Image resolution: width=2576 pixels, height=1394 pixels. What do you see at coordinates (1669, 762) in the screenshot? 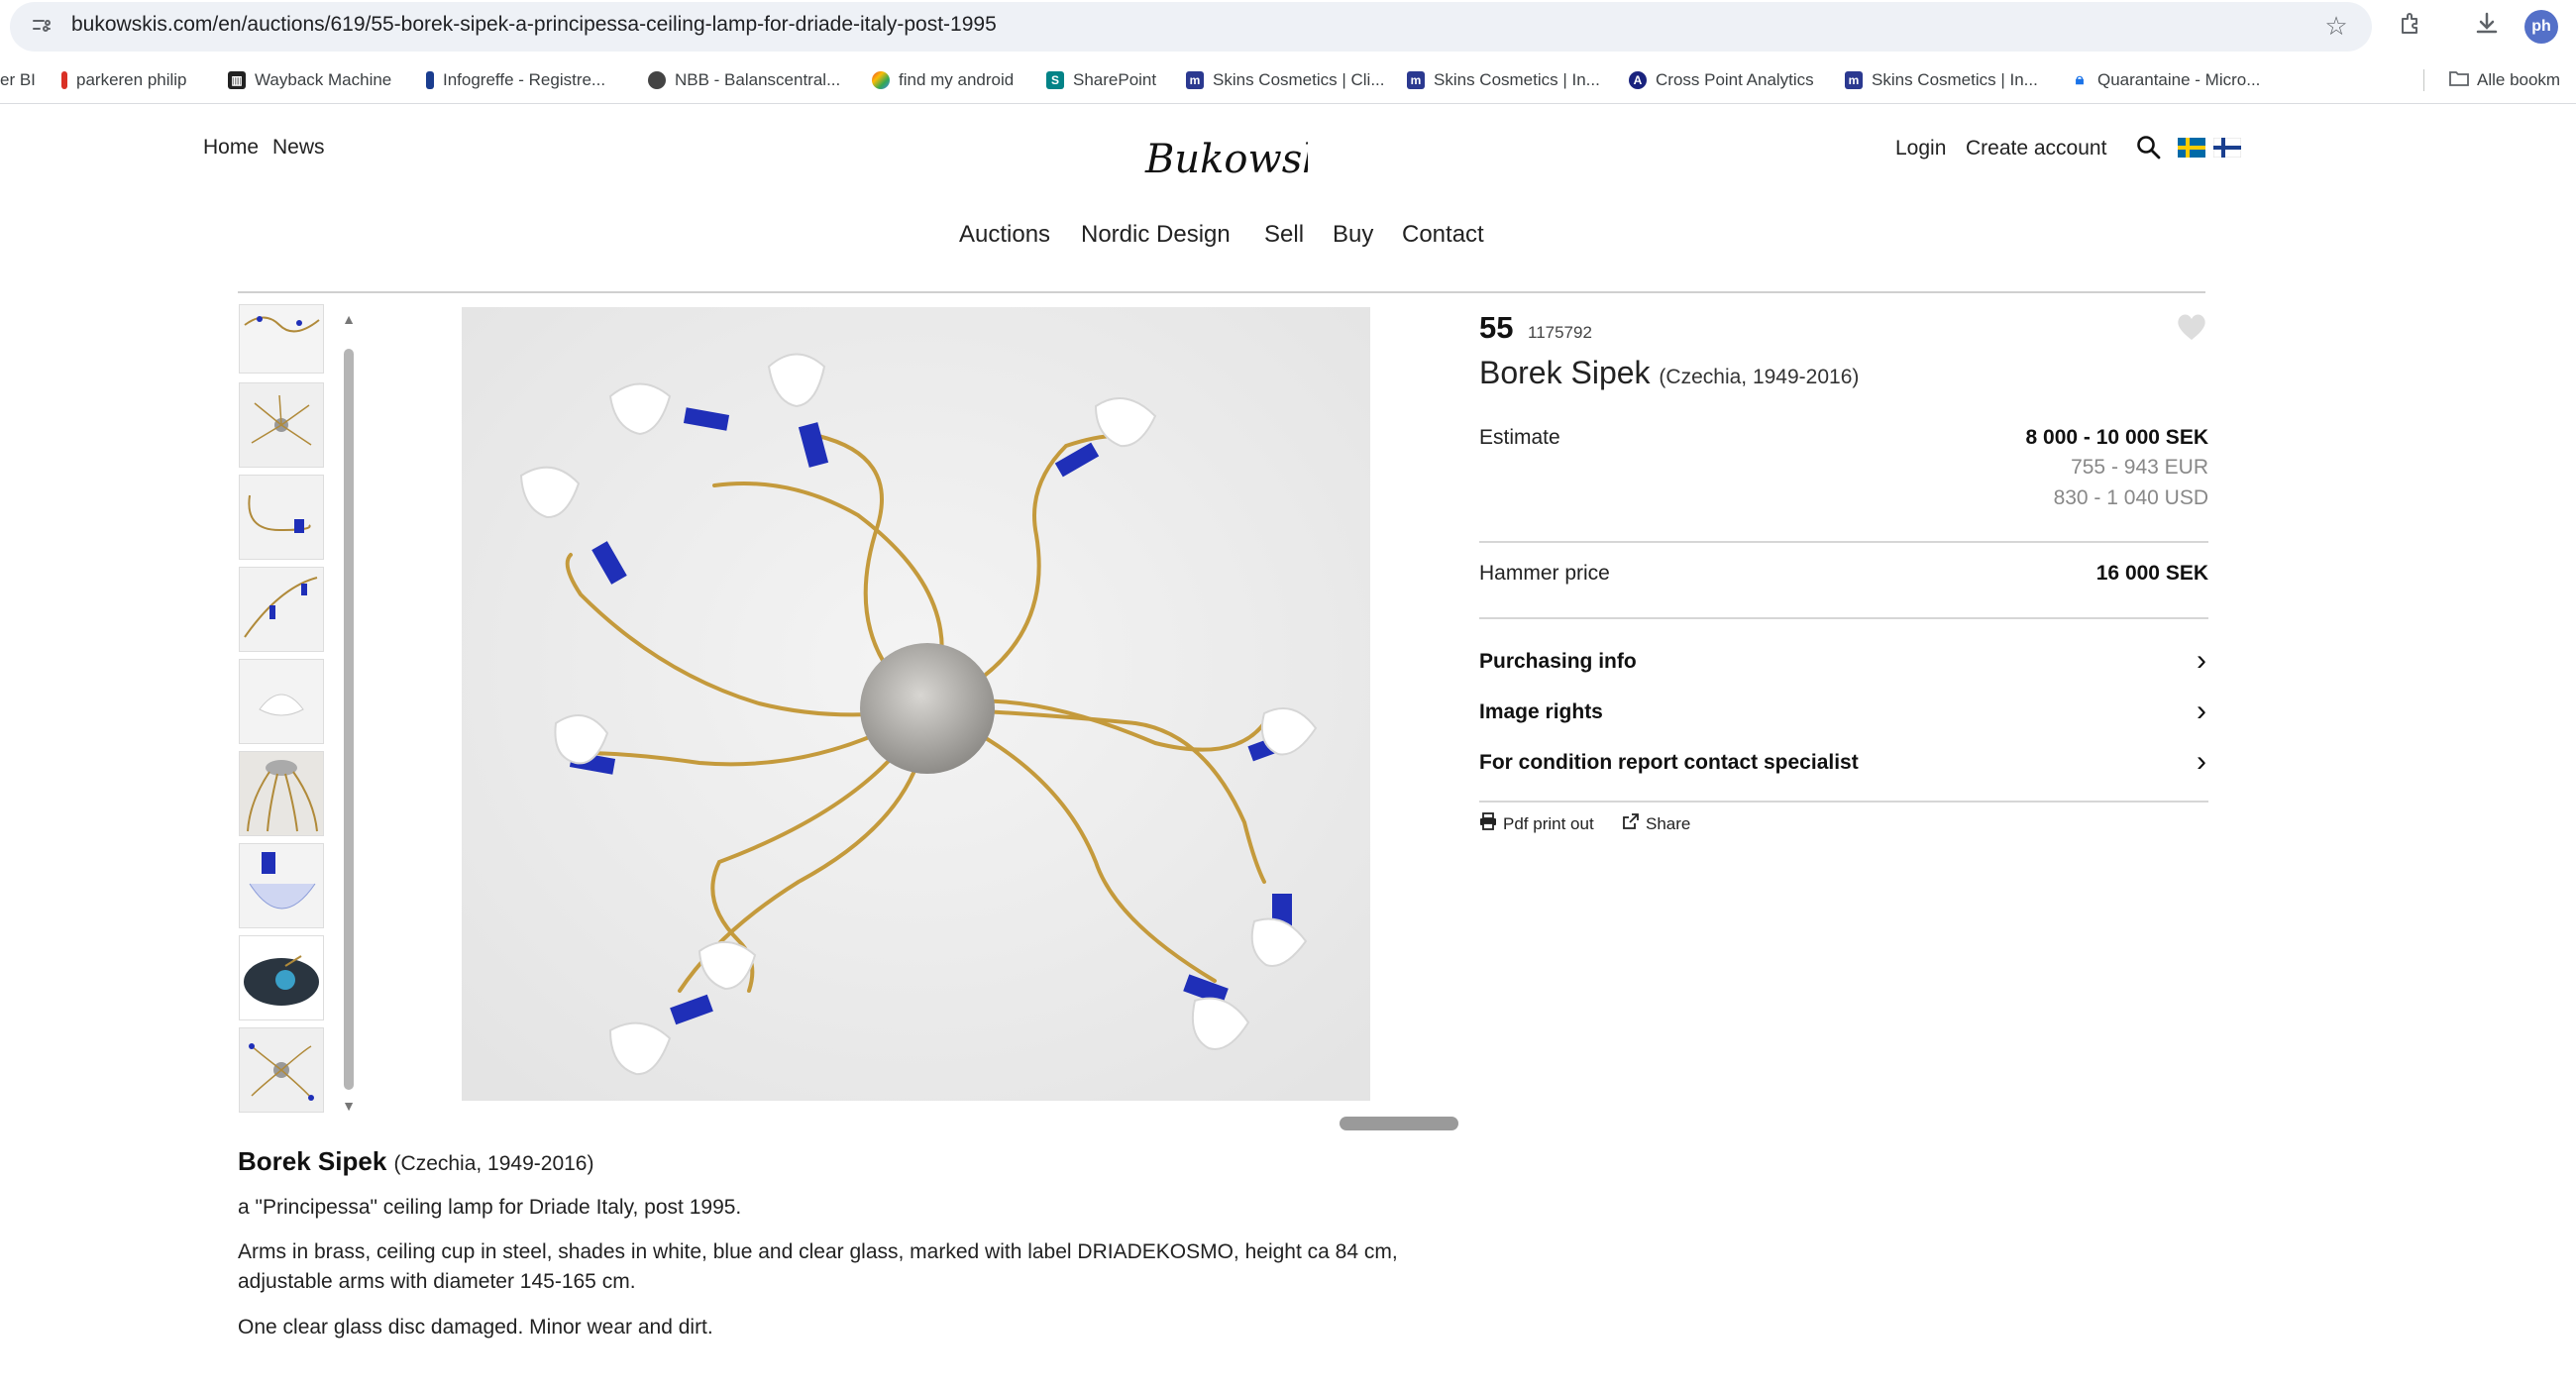
I see `accordion-label: For condition report contact specialist` at bounding box center [1669, 762].